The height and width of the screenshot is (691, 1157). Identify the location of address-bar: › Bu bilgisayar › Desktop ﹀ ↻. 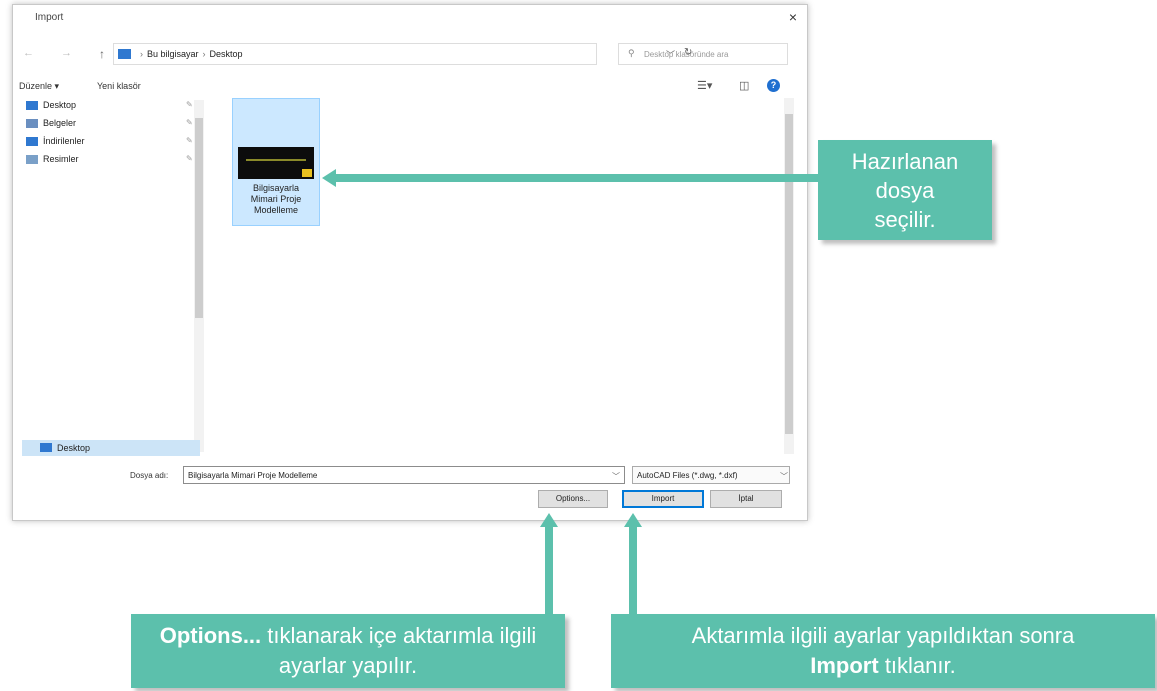
(402, 54).